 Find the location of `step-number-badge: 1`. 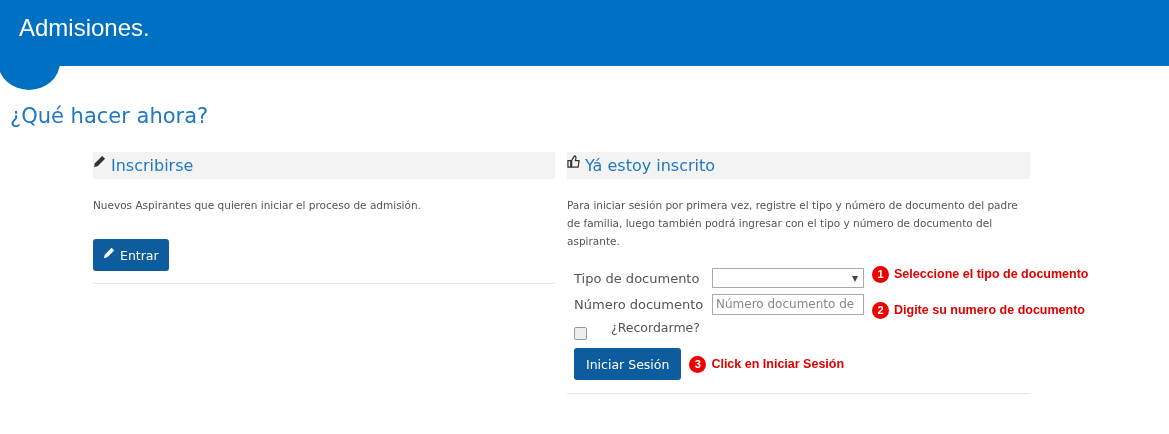

step-number-badge: 1 is located at coordinates (880, 274).